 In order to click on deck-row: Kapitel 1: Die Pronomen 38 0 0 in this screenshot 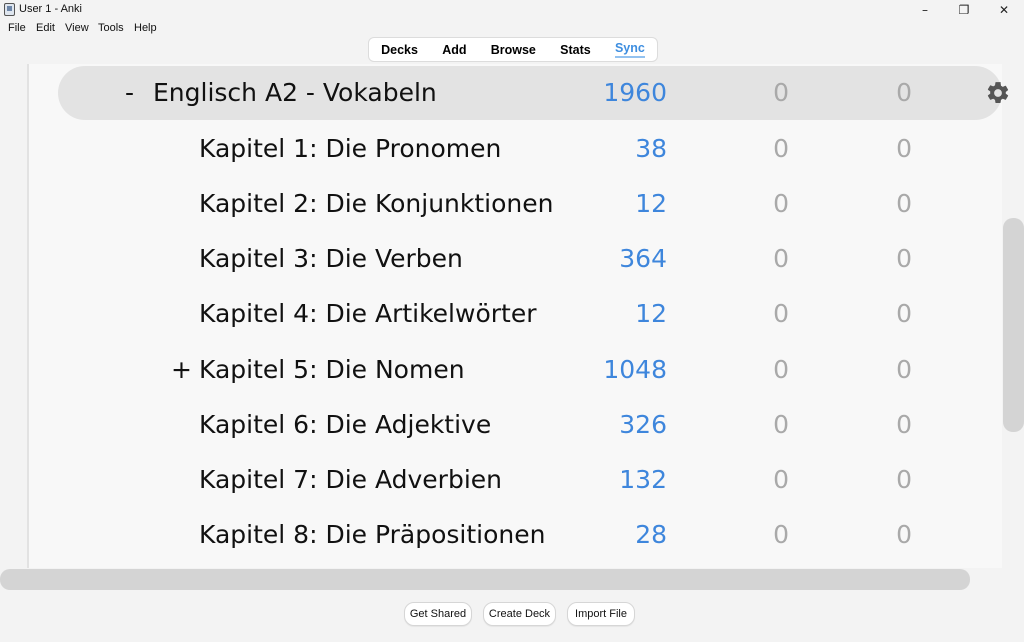, I will do `click(515, 149)`.